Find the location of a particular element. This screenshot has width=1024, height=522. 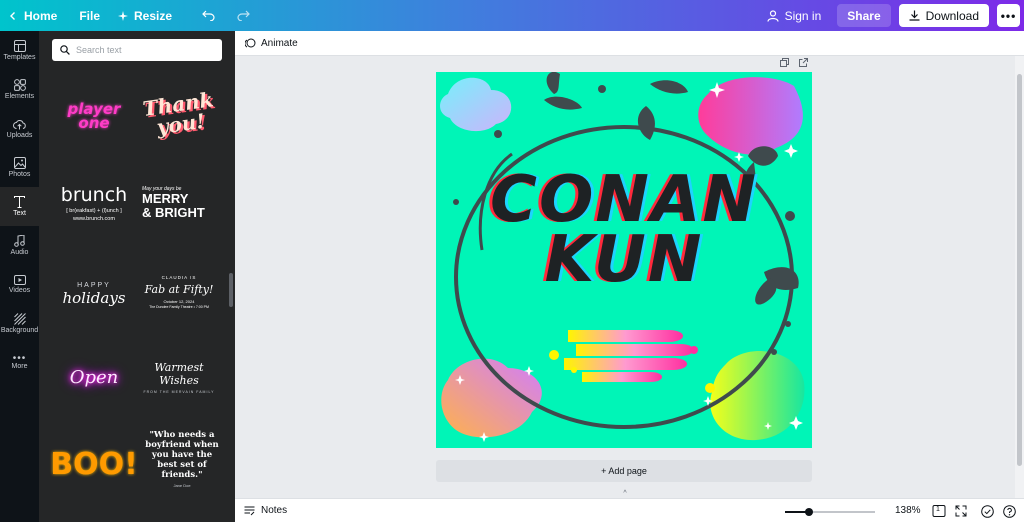

zoom-slider is located at coordinates (830, 512).